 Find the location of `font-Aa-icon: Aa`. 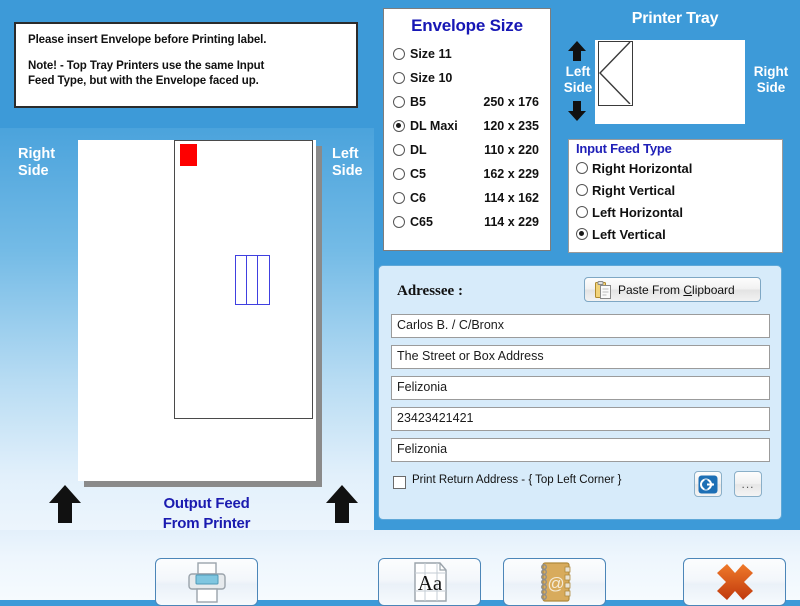

font-Aa-icon: Aa is located at coordinates (430, 582).